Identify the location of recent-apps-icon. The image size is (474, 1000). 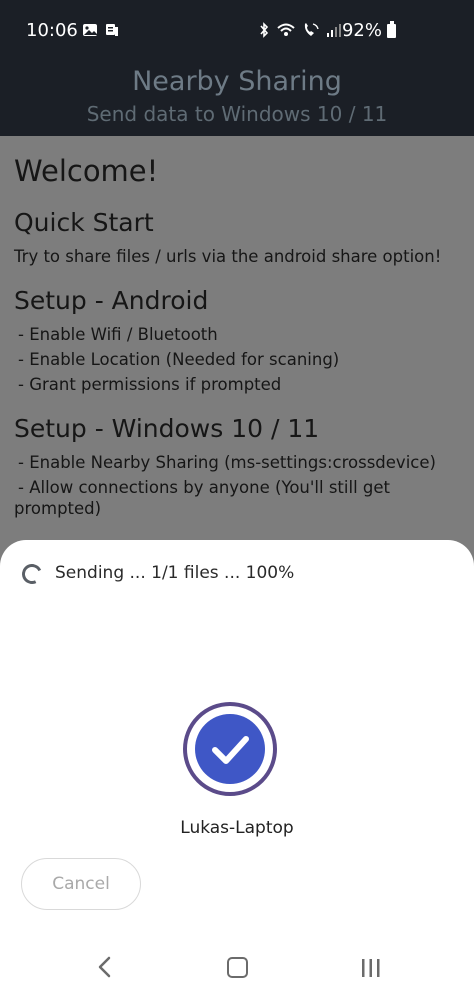
(371, 968).